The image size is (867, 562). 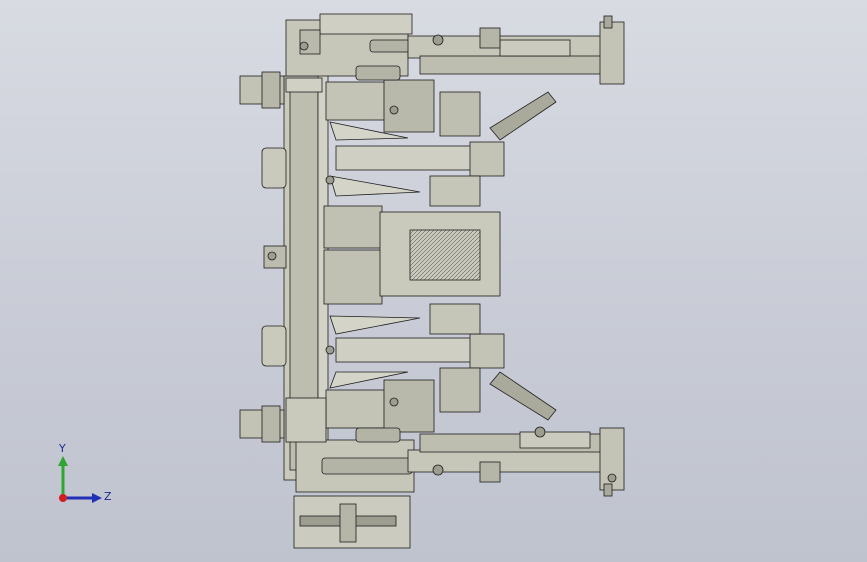 I want to click on bottom-cylinder, so click(x=367, y=466).